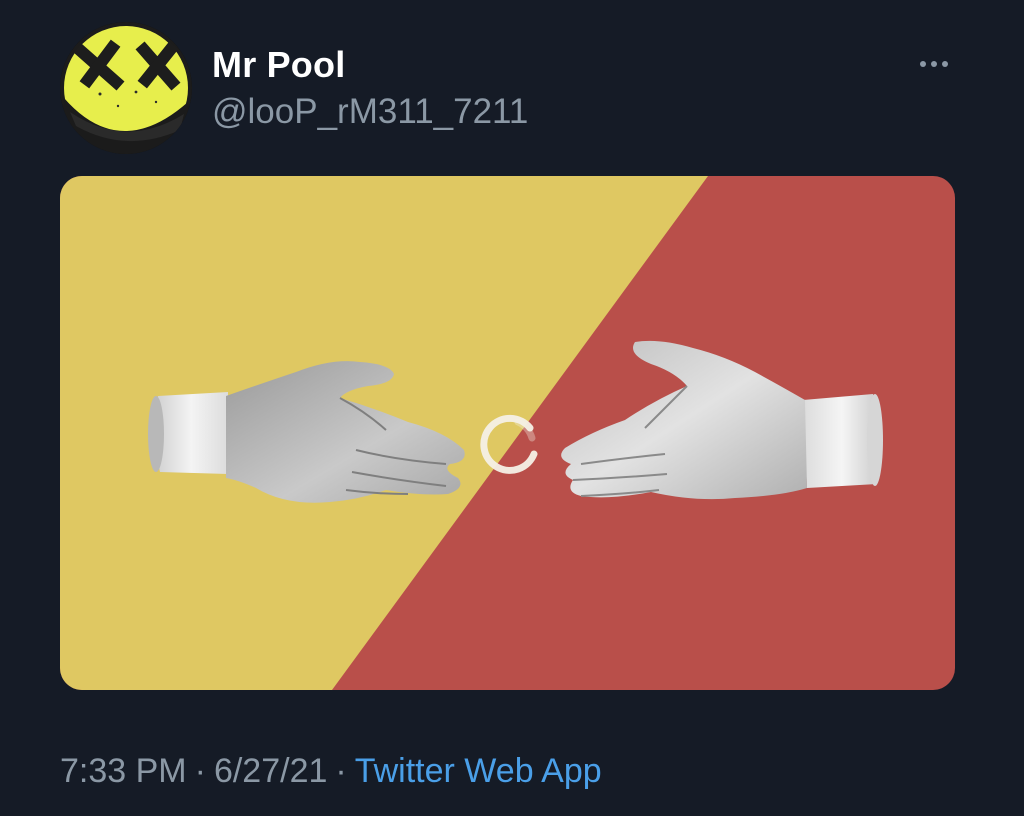 The image size is (1024, 816). Describe the element at coordinates (478, 771) in the screenshot. I see `source-link: Twitter Web App` at that location.